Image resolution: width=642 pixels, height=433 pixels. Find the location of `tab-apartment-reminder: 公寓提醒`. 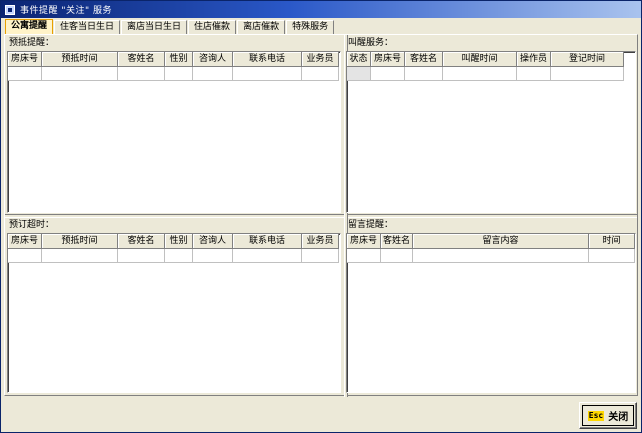

tab-apartment-reminder: 公寓提醒 is located at coordinates (29, 26).